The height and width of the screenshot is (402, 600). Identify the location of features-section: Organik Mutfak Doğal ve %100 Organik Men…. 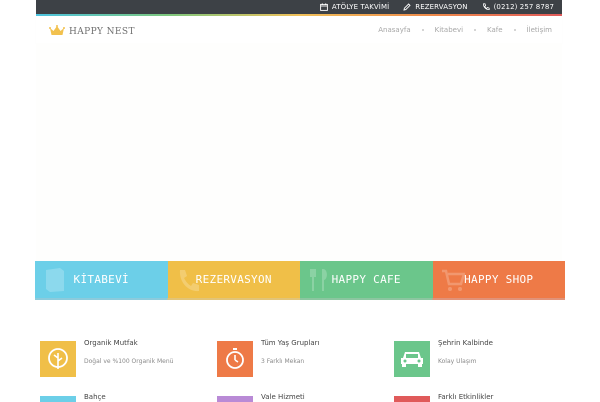
(300, 370).